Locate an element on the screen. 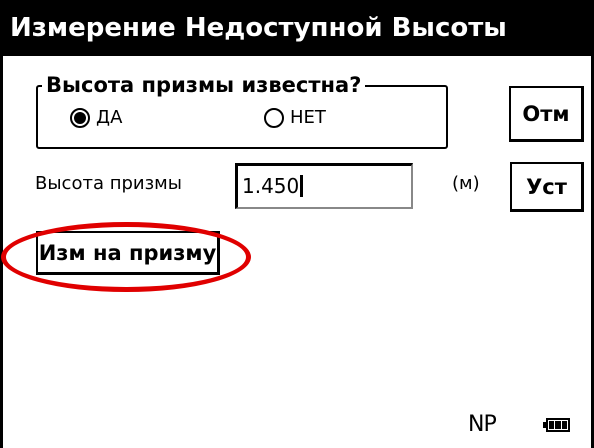 The height and width of the screenshot is (448, 594). prism-height-value: 1.450 is located at coordinates (271, 186).